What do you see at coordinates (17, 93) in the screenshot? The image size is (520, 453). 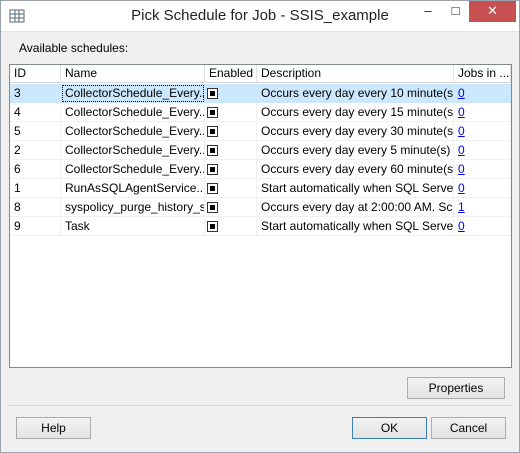 I see `cell-id: 3` at bounding box center [17, 93].